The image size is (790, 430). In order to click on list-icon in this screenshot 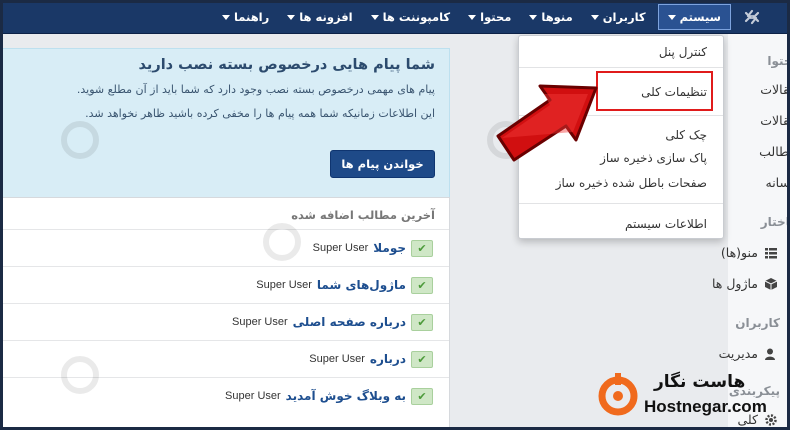, I will do `click(771, 252)`.